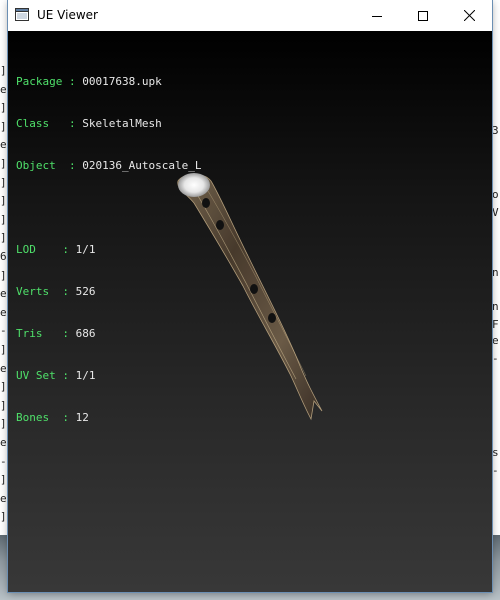 This screenshot has width=500, height=600. What do you see at coordinates (250, 15) in the screenshot?
I see `title-bar: UE Viewer` at bounding box center [250, 15].